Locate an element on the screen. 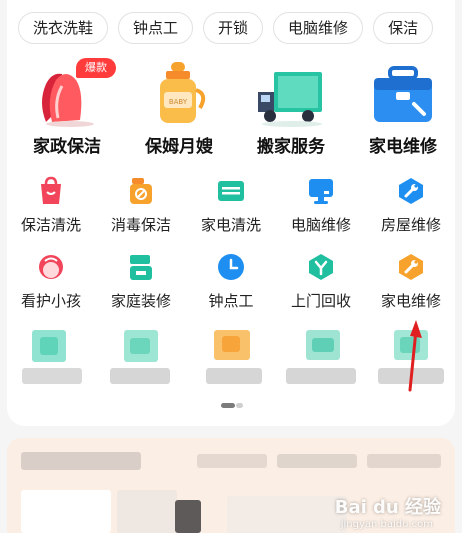 The image size is (462, 533). service-disinfect: 消毒保洁 is located at coordinates (141, 211).